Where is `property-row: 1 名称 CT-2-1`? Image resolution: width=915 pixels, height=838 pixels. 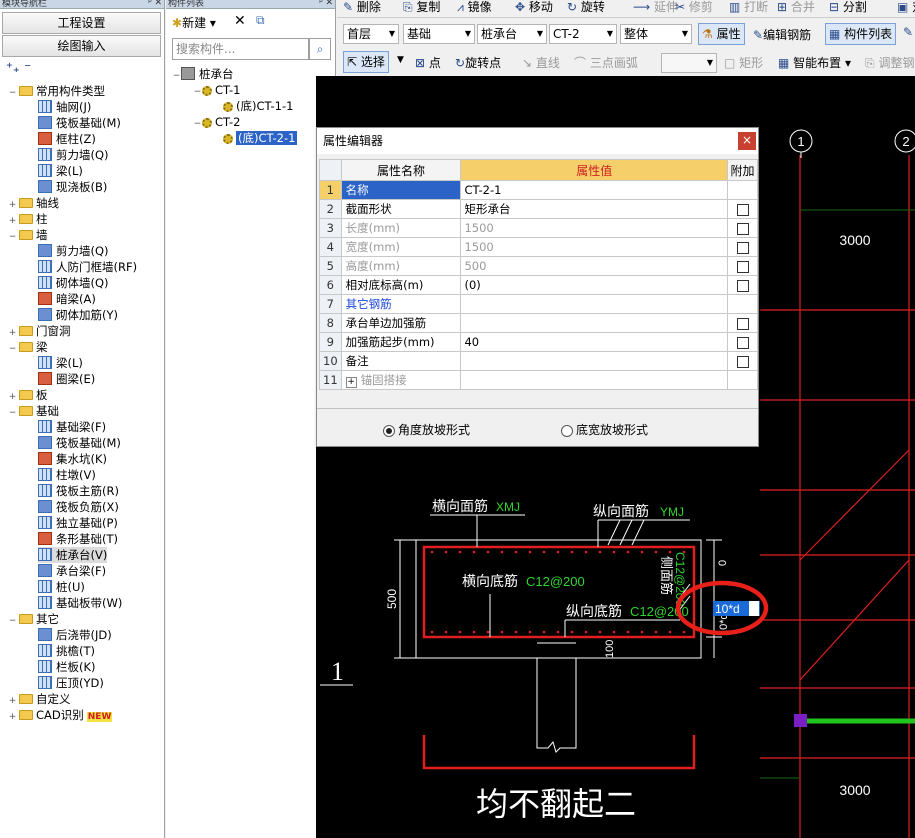 property-row: 1 名称 CT-2-1 is located at coordinates (538, 190).